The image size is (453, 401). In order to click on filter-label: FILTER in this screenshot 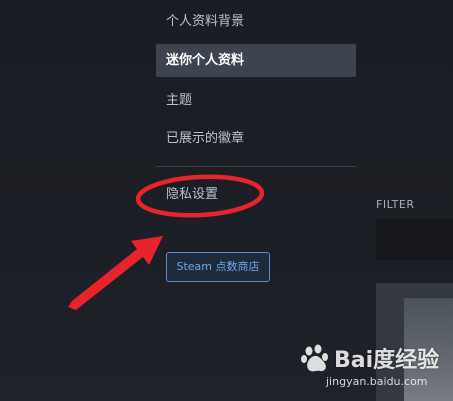, I will do `click(395, 204)`.